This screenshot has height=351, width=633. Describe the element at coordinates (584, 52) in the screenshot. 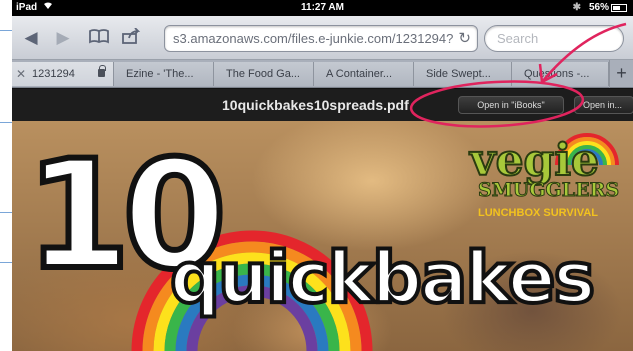

I see `annotation-arrow` at that location.